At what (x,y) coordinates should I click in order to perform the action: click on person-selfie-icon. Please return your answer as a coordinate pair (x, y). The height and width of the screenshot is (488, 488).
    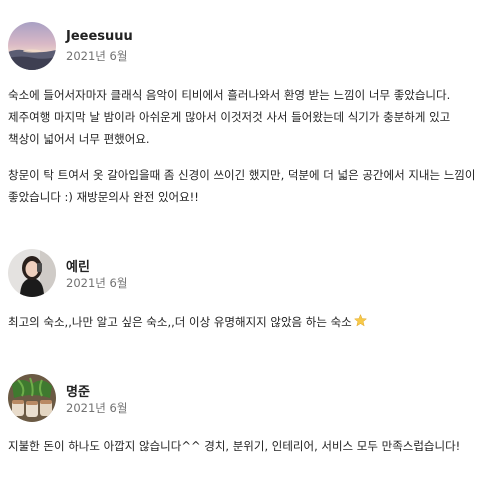
    Looking at the image, I should click on (32, 273).